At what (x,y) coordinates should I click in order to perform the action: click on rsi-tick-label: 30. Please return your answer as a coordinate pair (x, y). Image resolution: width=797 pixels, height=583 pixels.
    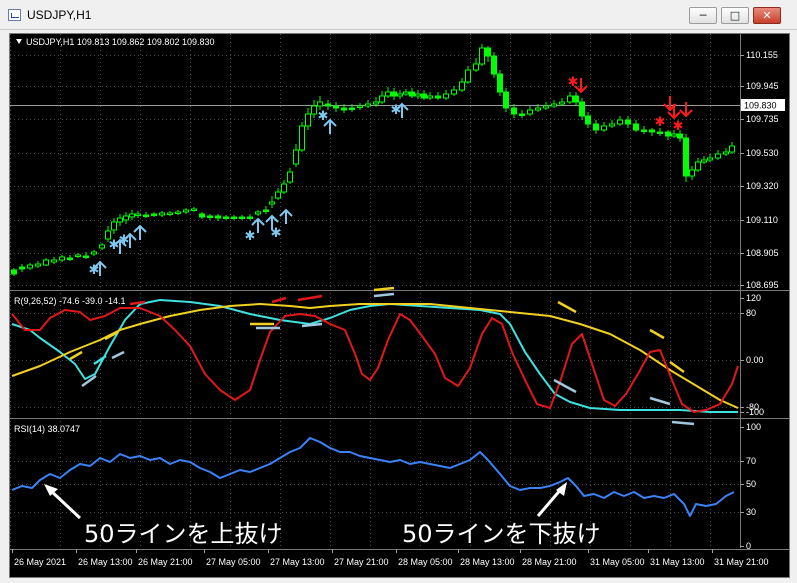
    Looking at the image, I should click on (751, 512).